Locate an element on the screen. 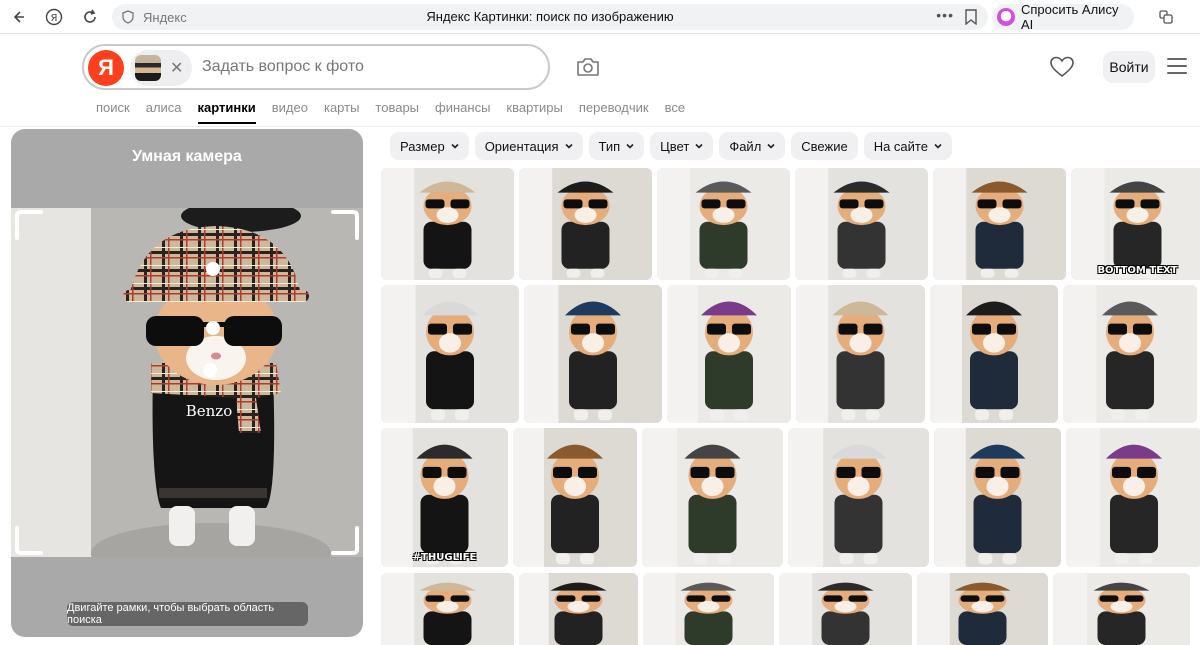  uploaded-image-chip: ✕ is located at coordinates (161, 68).